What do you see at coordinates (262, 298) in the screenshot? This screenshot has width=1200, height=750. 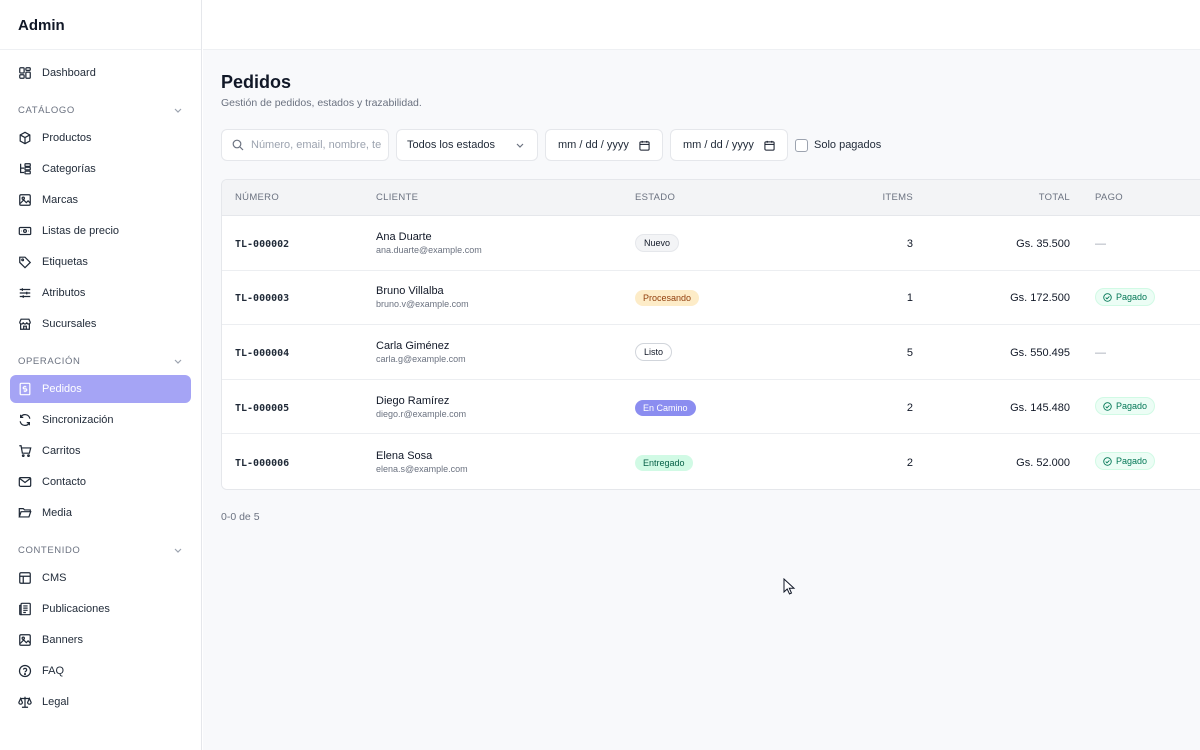 I see `order-number: TL-000003` at bounding box center [262, 298].